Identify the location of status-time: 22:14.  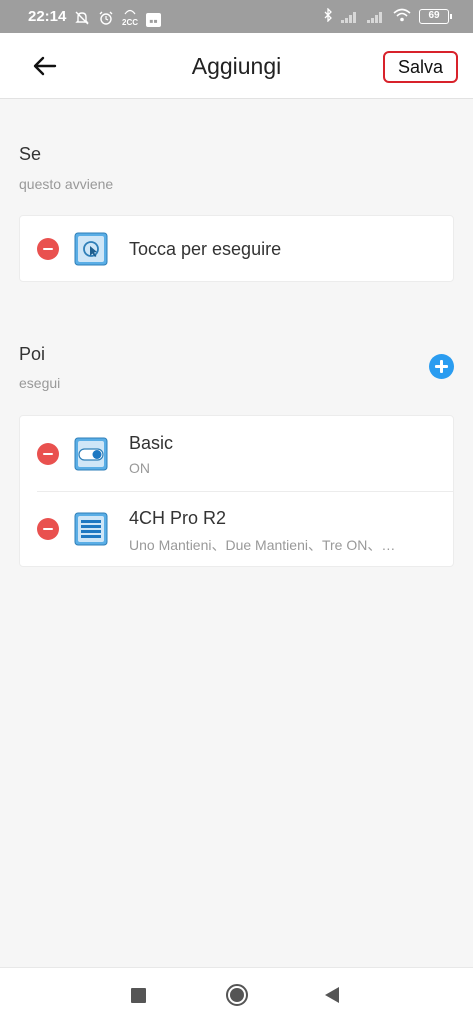
(47, 16).